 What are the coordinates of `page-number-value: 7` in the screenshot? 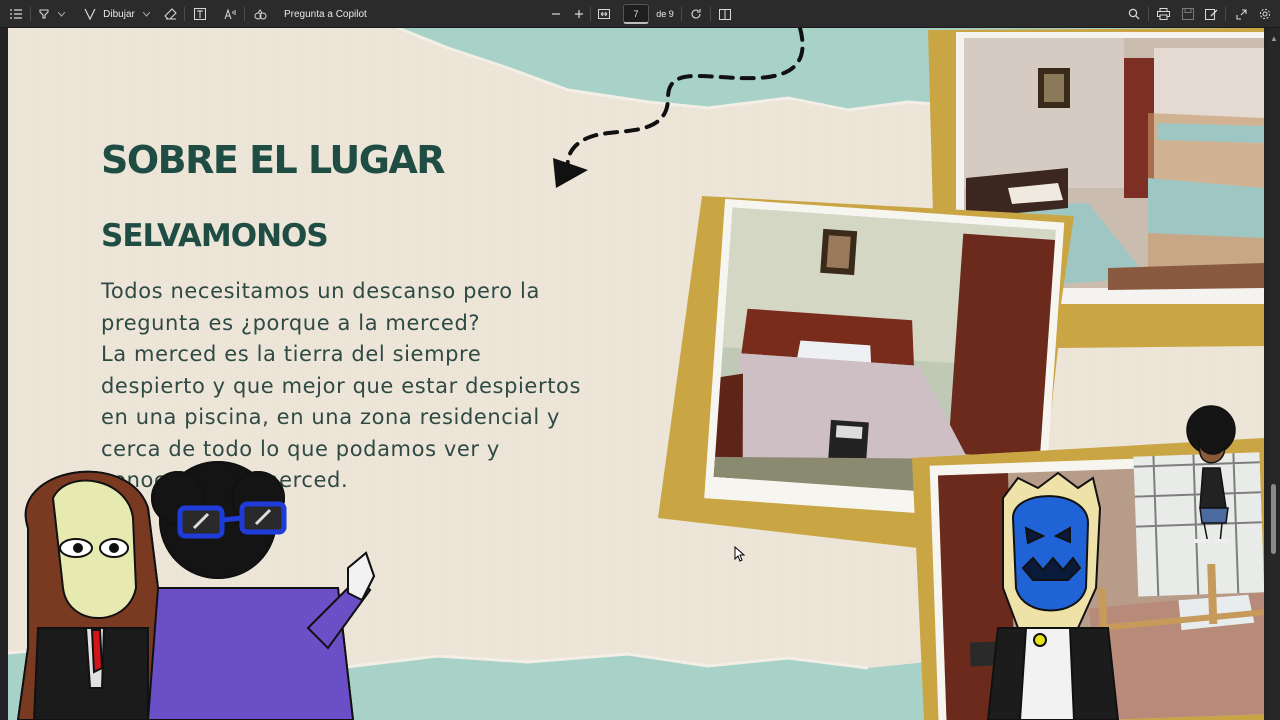 It's located at (636, 13).